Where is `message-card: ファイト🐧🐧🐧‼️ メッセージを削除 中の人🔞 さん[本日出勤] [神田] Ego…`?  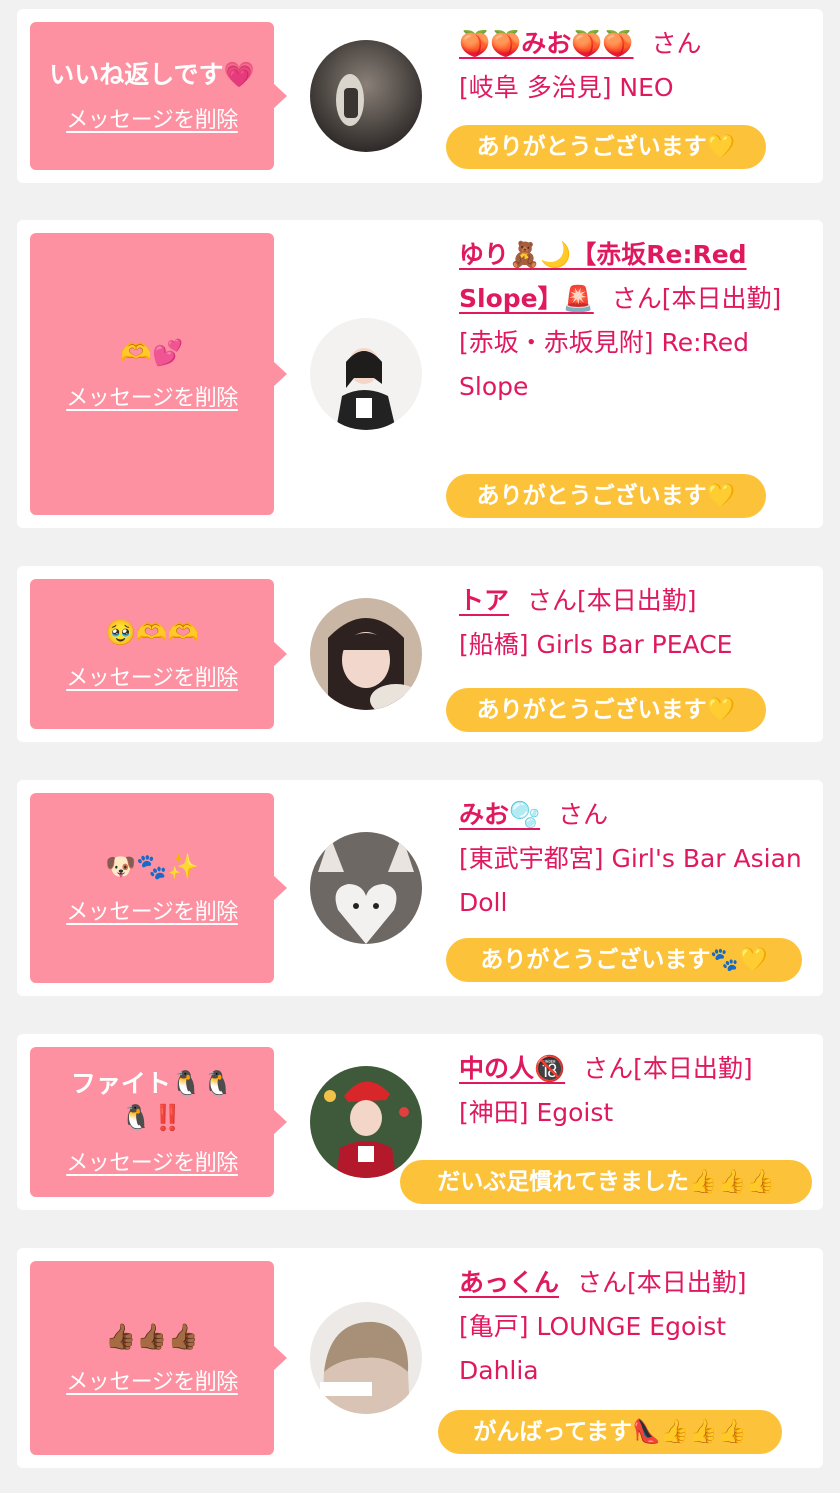
message-card: ファイト🐧🐧🐧‼️ メッセージを削除 中の人🔞 さん[本日出勤] [神田] Ego… is located at coordinates (420, 1122).